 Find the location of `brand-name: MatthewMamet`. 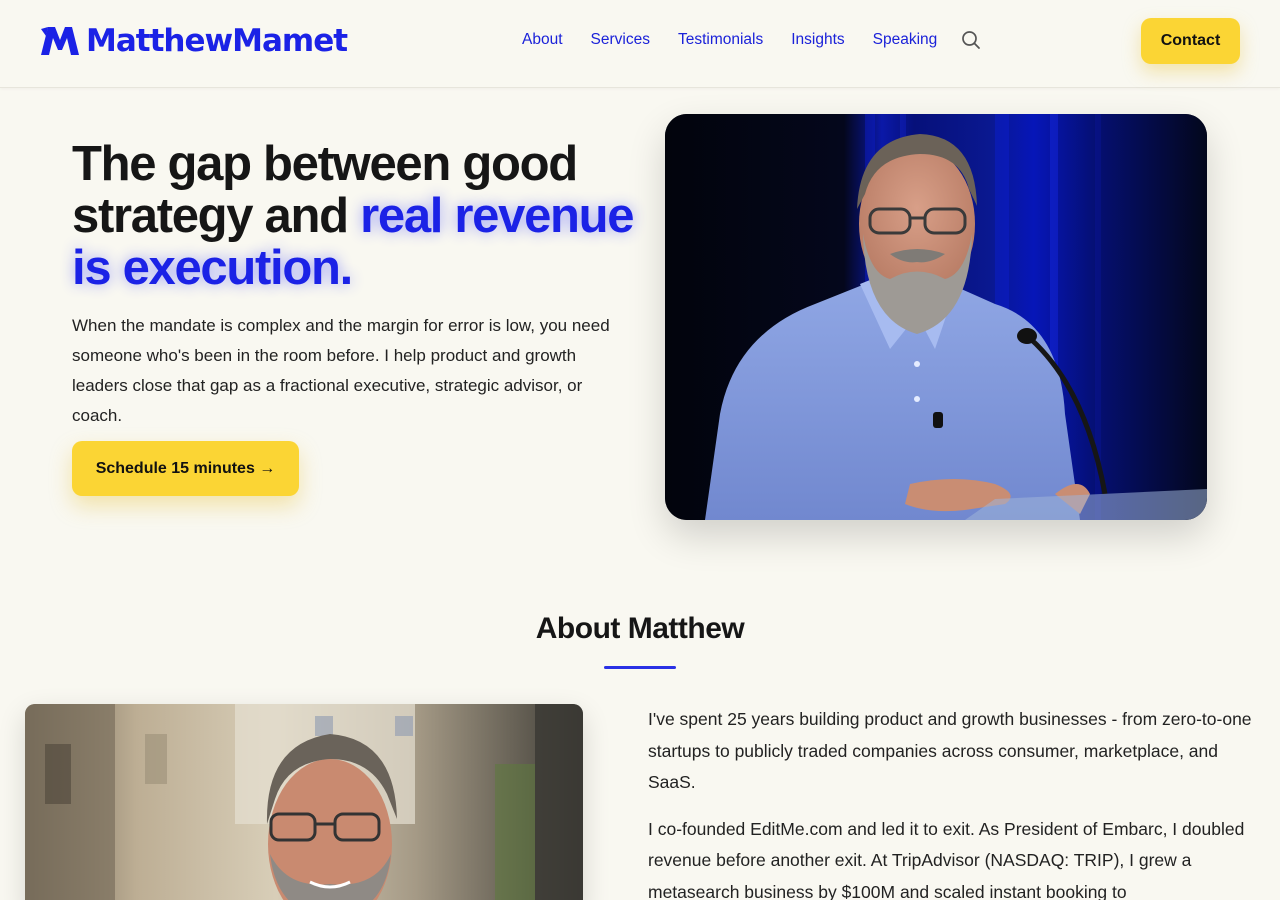

brand-name: MatthewMamet is located at coordinates (217, 41).